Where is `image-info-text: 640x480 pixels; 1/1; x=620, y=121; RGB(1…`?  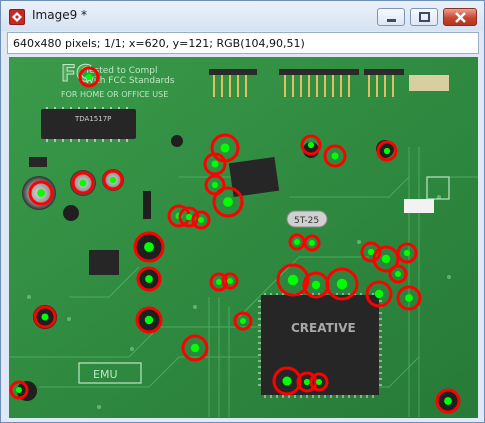
image-info-text: 640x480 pixels; 1/1; x=620, y=121; RGB(1… is located at coordinates (159, 43).